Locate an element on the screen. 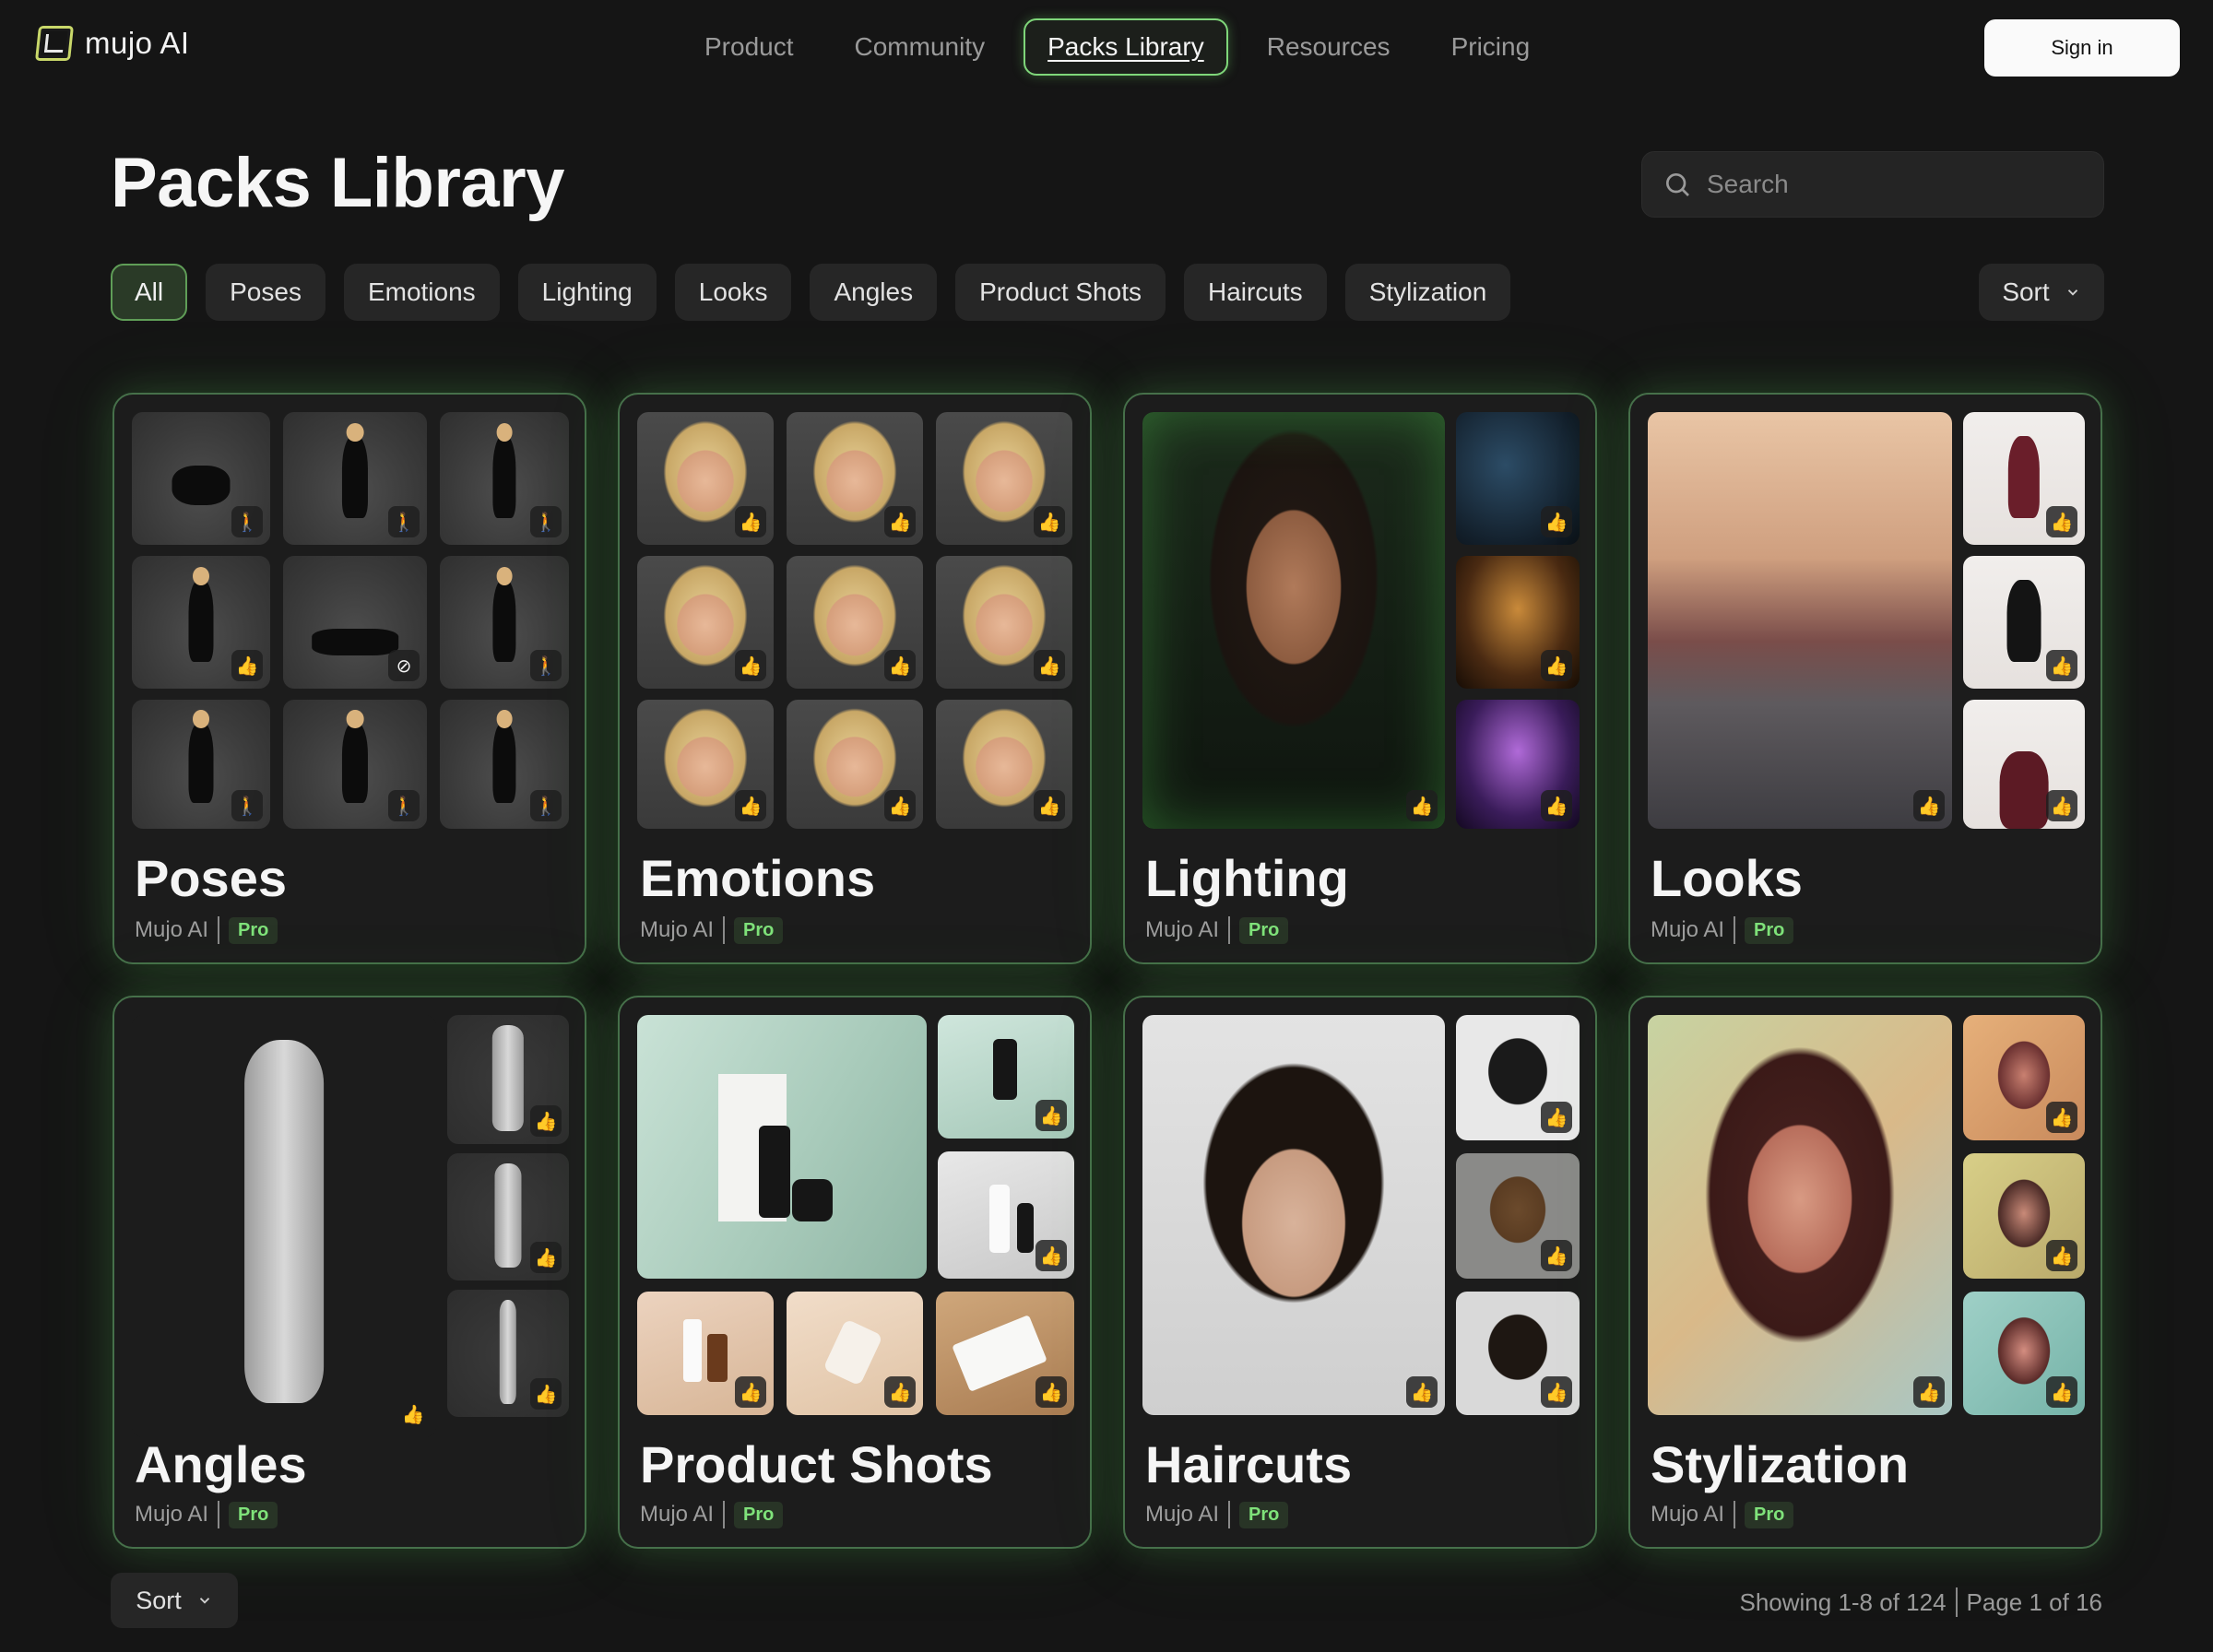 The image size is (2213, 1652). pagination-info: Showing 1-8 of 124 Page 1 of 16 is located at coordinates (1920, 1602).